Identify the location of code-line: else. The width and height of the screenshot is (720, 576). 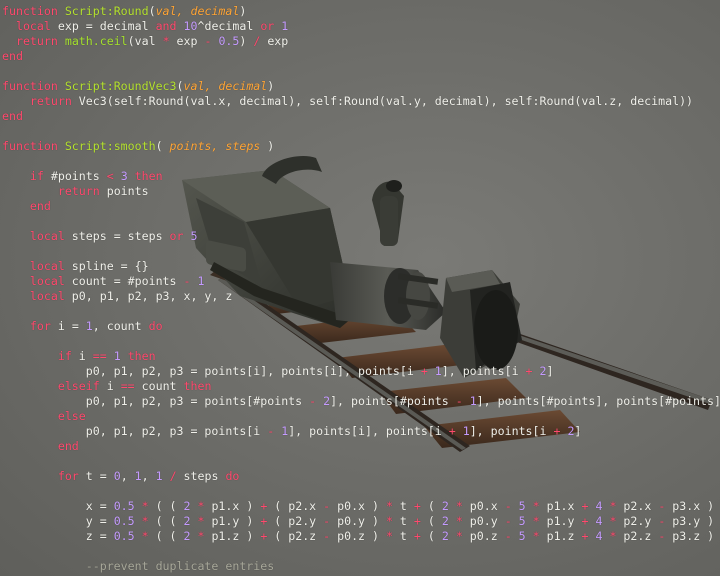
(44, 416).